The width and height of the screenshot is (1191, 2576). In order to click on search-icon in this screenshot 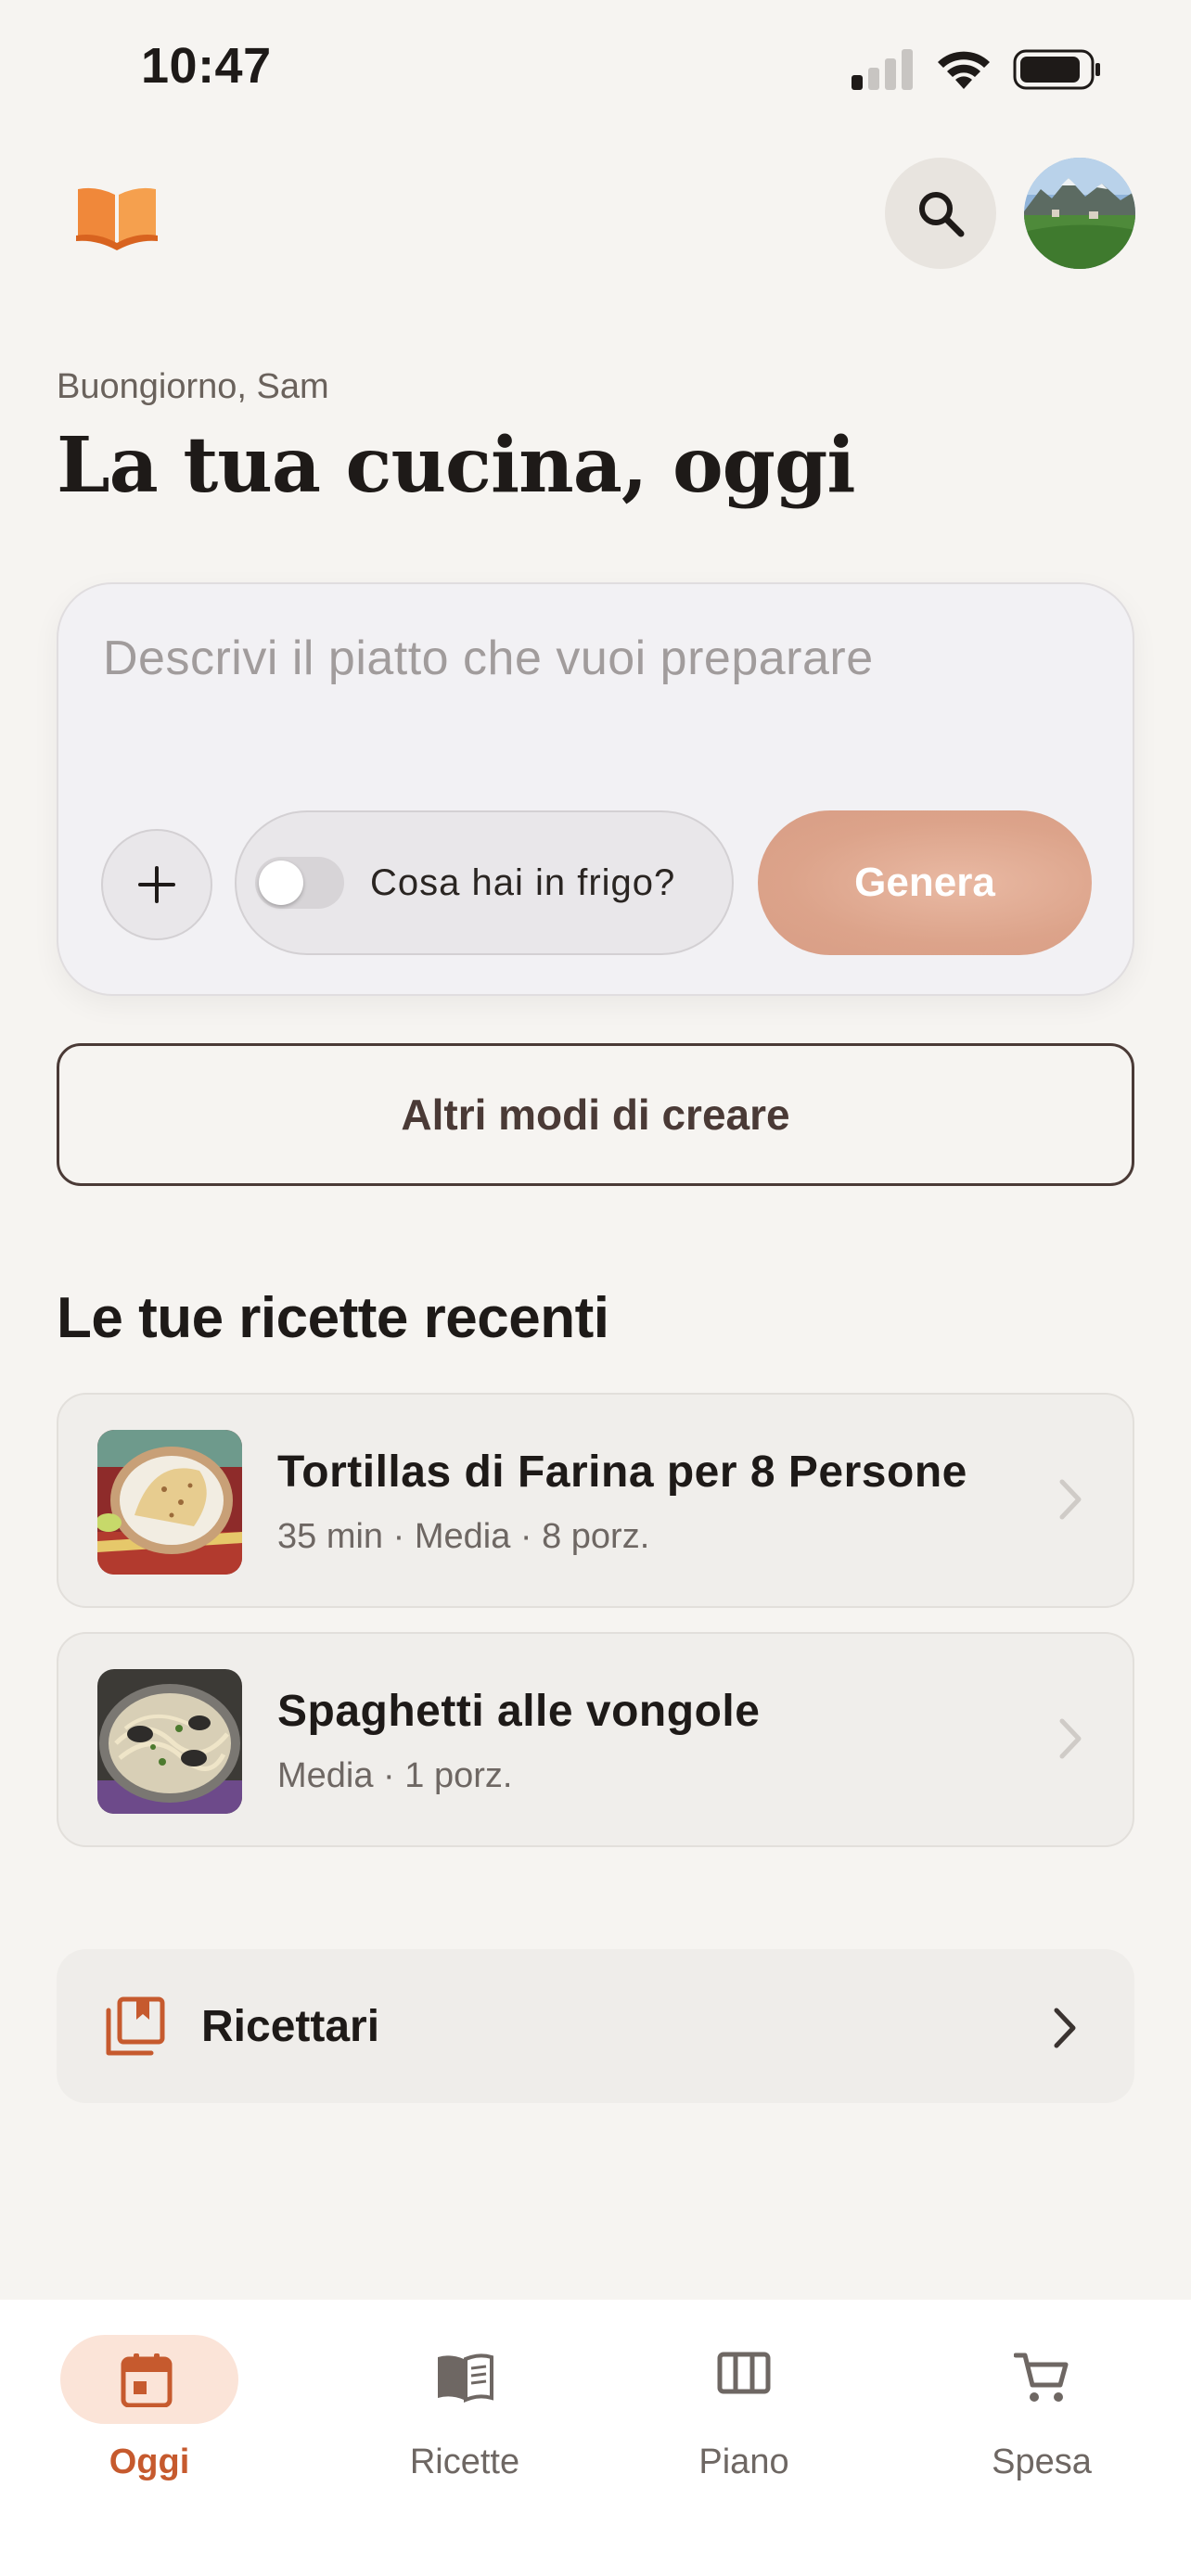, I will do `click(942, 214)`.